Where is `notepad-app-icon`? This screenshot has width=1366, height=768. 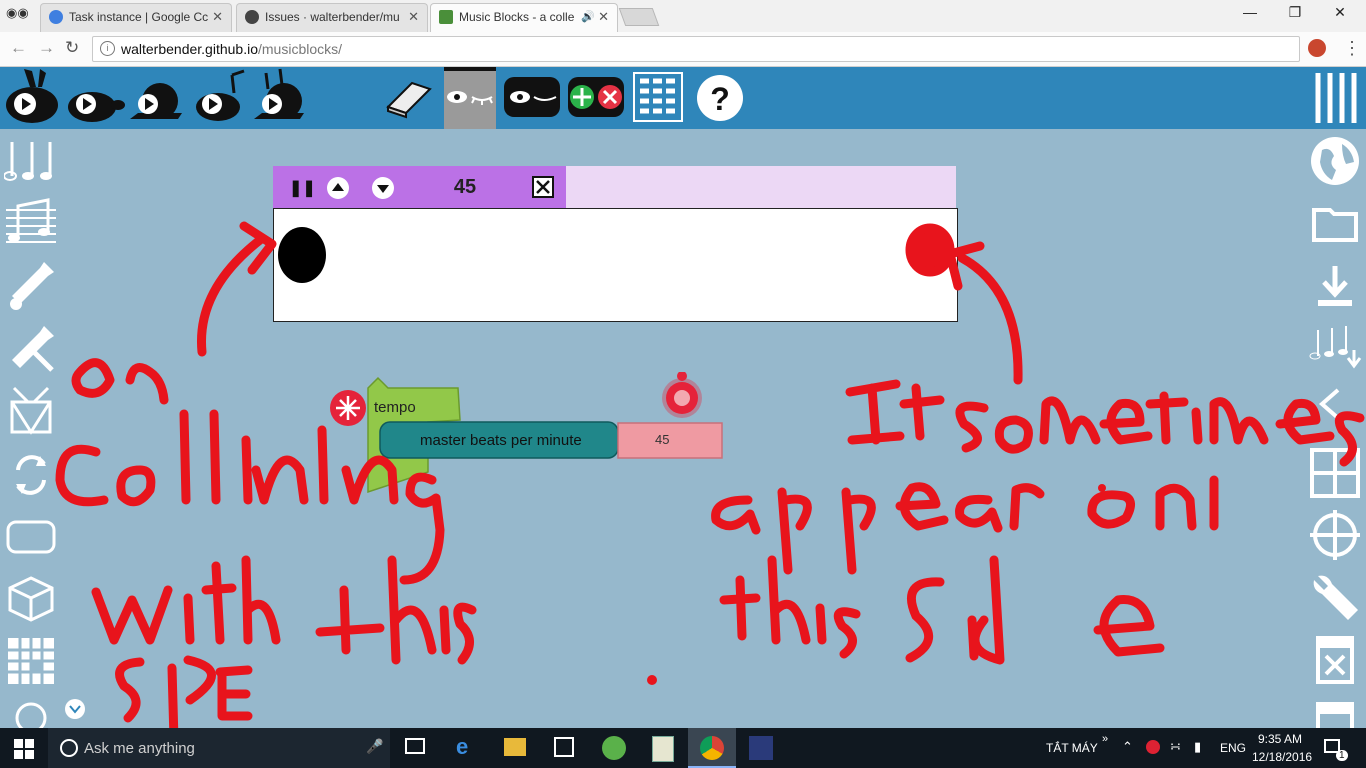 notepad-app-icon is located at coordinates (663, 749).